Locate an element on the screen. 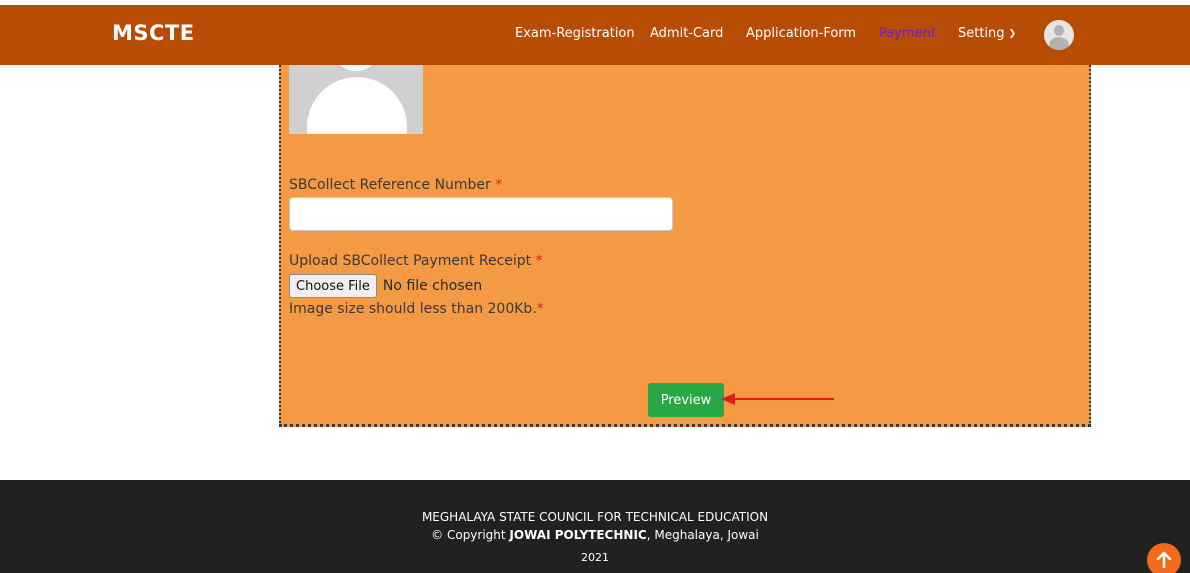  back-to-top-button is located at coordinates (1164, 558).